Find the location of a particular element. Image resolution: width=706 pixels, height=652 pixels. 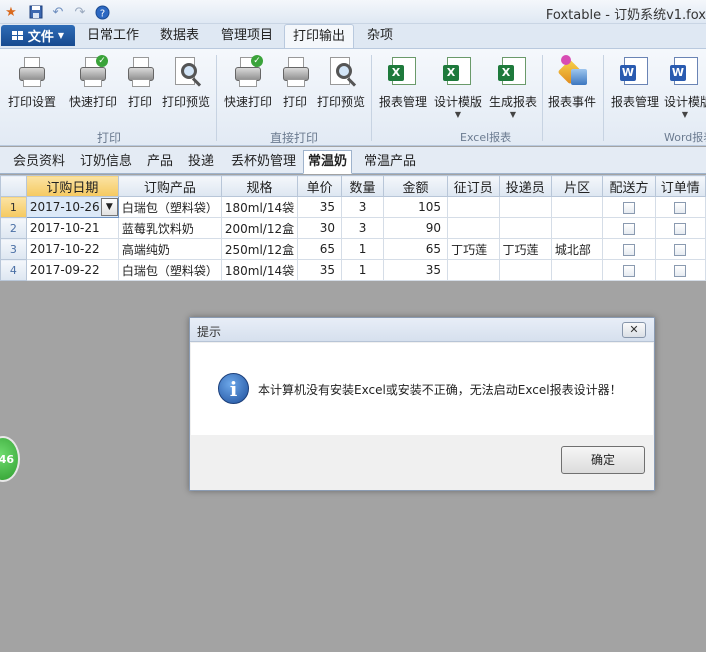

excel-design-template-button: X 设计模版 ▼ is located at coordinates (458, 87).